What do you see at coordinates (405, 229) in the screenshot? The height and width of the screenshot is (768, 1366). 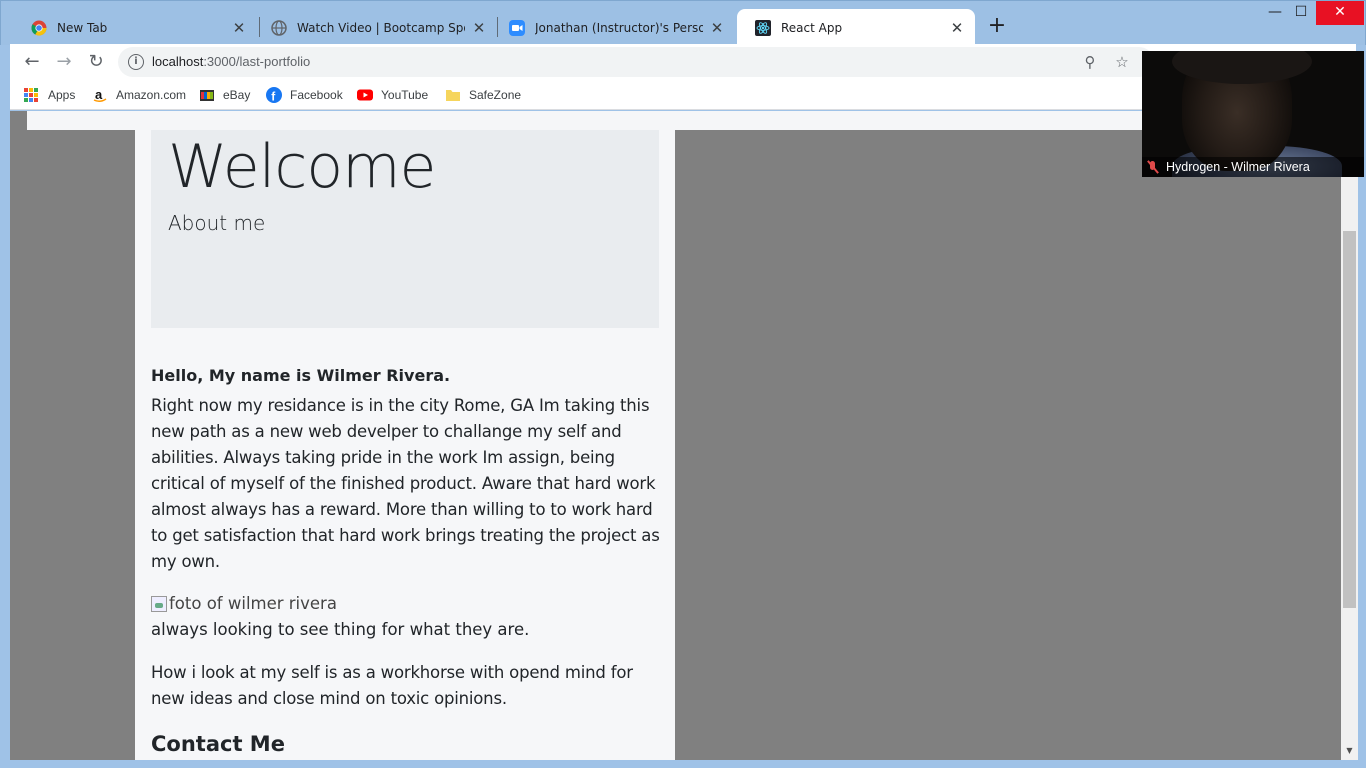 I see `jumbotron: Welcome About me` at bounding box center [405, 229].